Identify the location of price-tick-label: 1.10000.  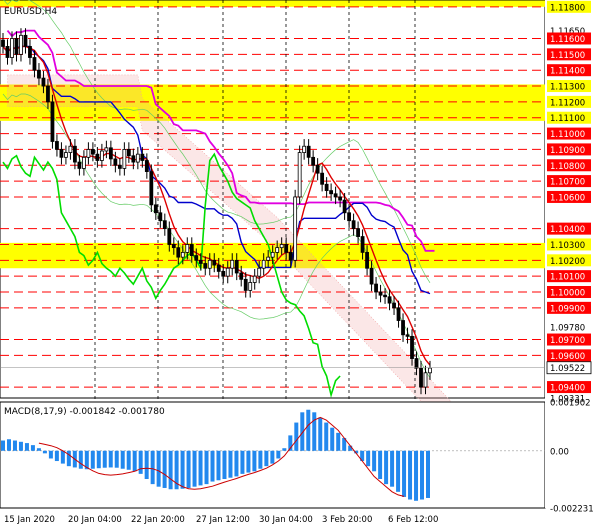
(567, 294).